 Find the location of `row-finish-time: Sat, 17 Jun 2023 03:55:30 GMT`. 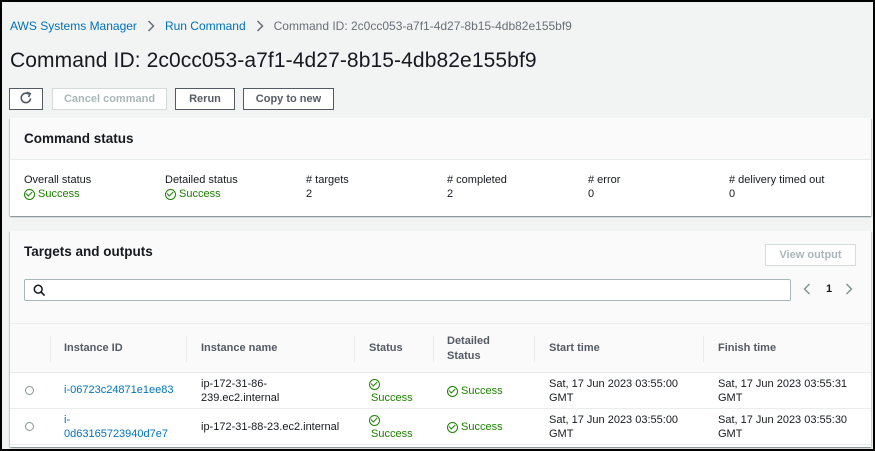

row-finish-time: Sat, 17 Jun 2023 03:55:30 GMT is located at coordinates (782, 427).